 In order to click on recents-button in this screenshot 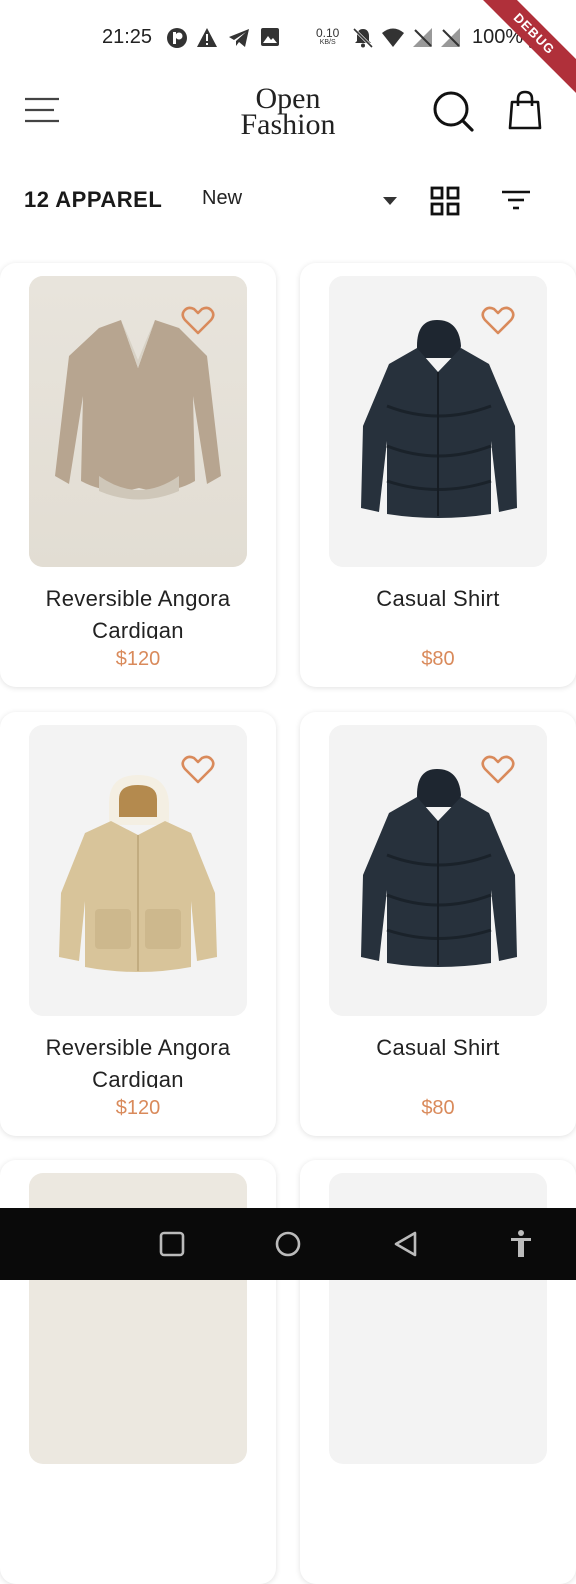, I will do `click(172, 1244)`.